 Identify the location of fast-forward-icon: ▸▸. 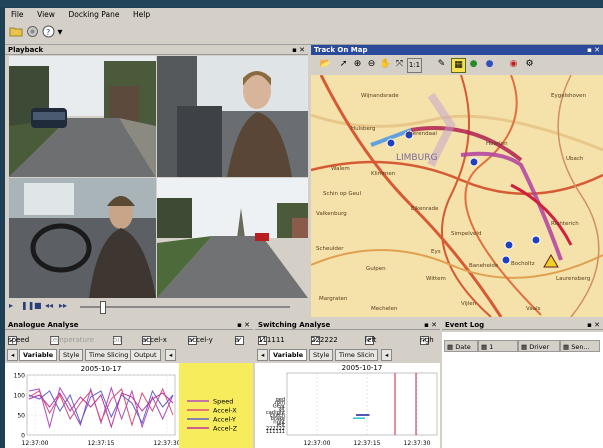
(63, 305).